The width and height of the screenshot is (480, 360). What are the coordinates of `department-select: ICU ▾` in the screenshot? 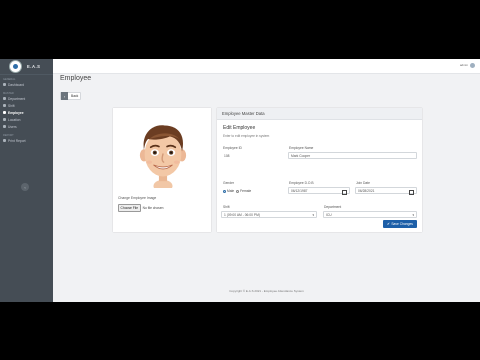 It's located at (370, 214).